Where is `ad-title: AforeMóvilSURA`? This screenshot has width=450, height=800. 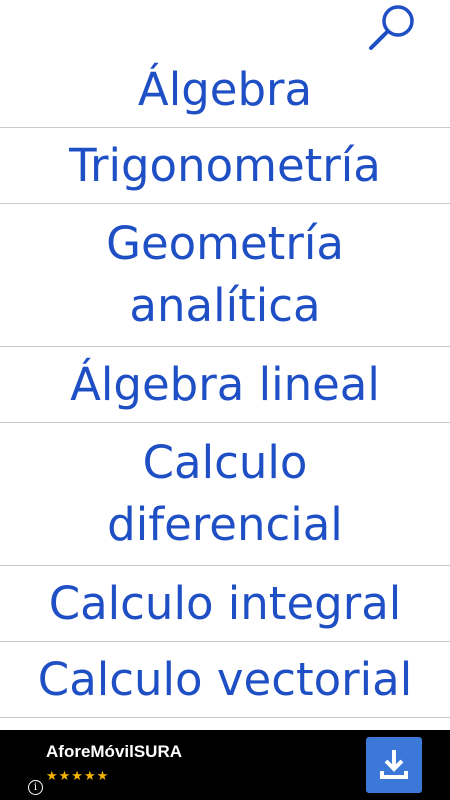
ad-title: AforeMóvilSURA is located at coordinates (114, 752).